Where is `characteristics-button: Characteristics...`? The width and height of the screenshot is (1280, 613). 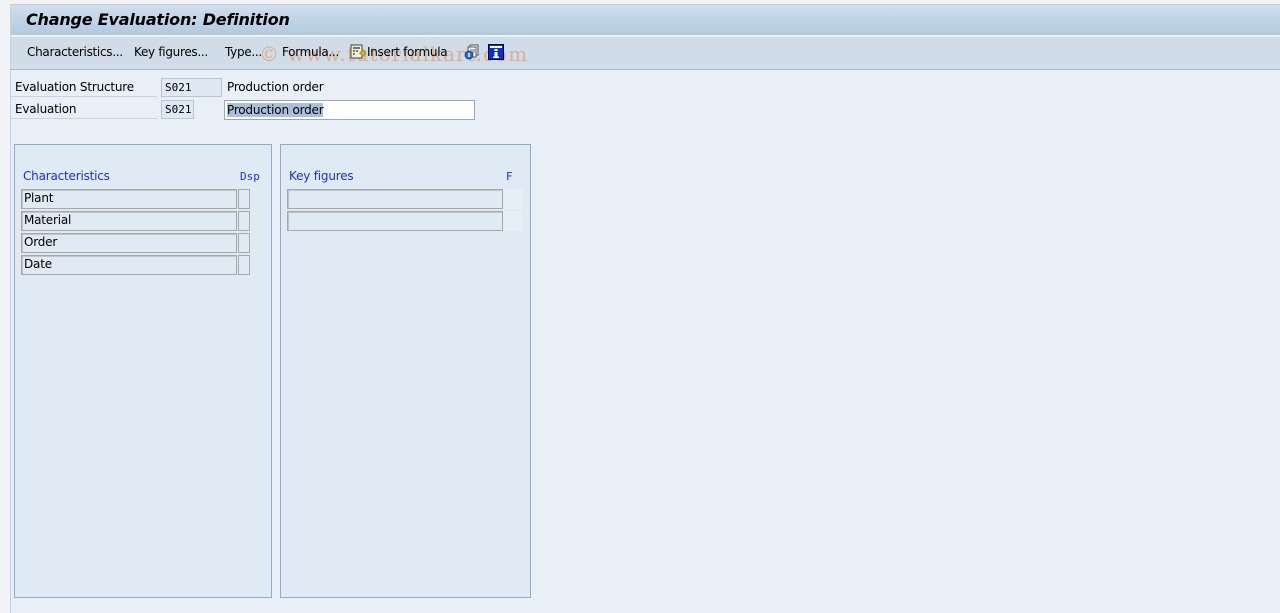 characteristics-button: Characteristics... is located at coordinates (75, 52).